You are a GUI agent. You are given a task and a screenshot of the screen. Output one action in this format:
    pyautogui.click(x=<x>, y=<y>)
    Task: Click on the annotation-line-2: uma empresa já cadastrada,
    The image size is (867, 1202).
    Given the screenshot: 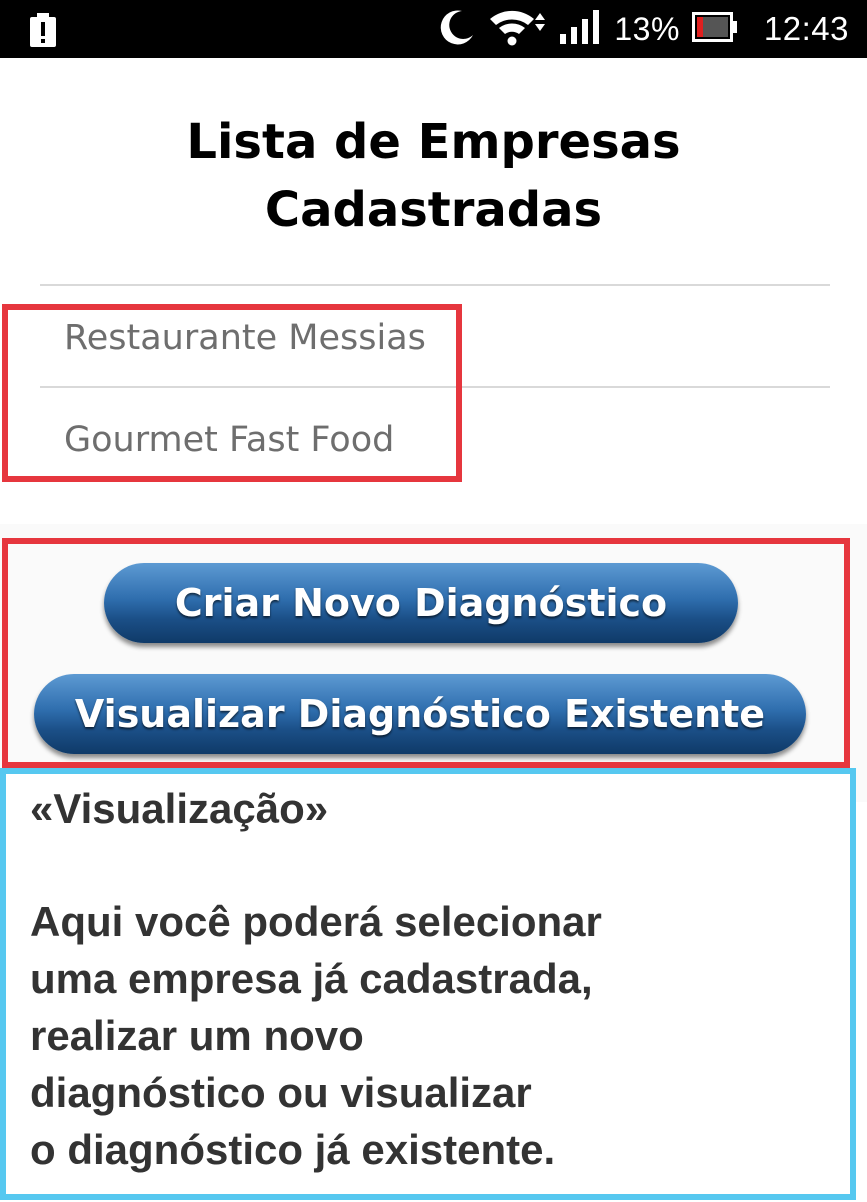 What is the action you would take?
    pyautogui.click(x=311, y=978)
    